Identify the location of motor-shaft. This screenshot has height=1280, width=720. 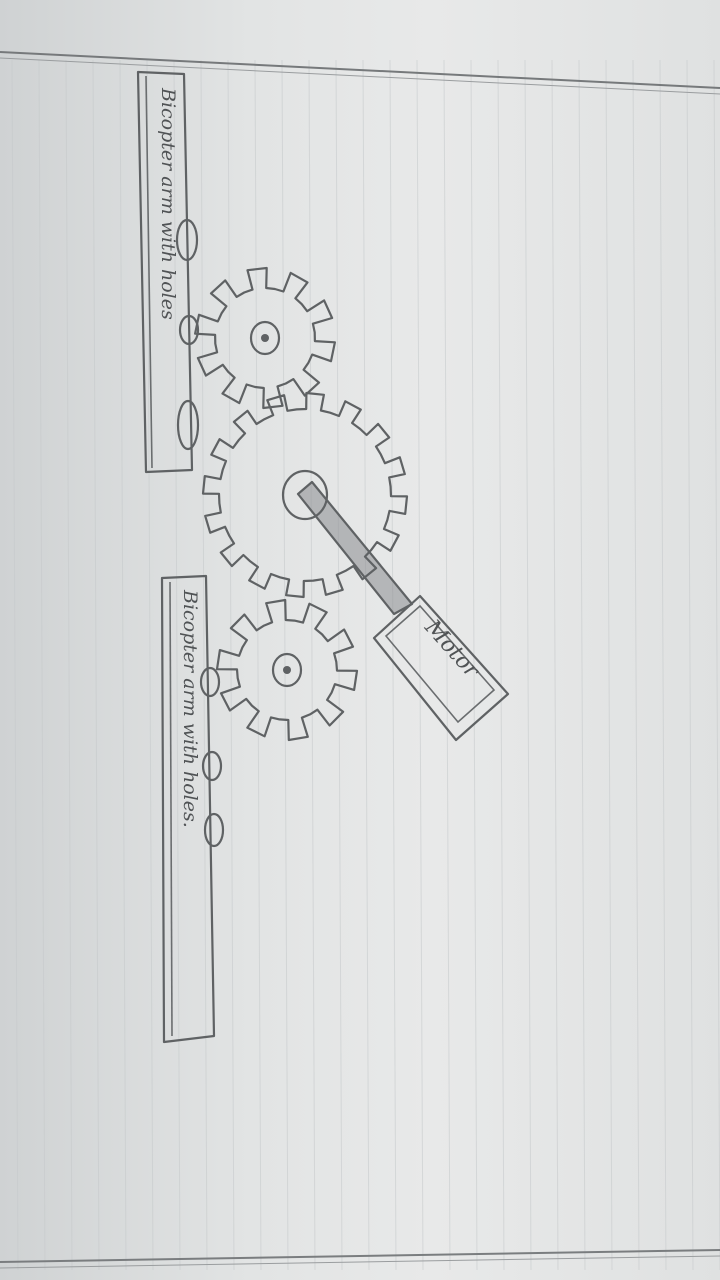
(355, 548).